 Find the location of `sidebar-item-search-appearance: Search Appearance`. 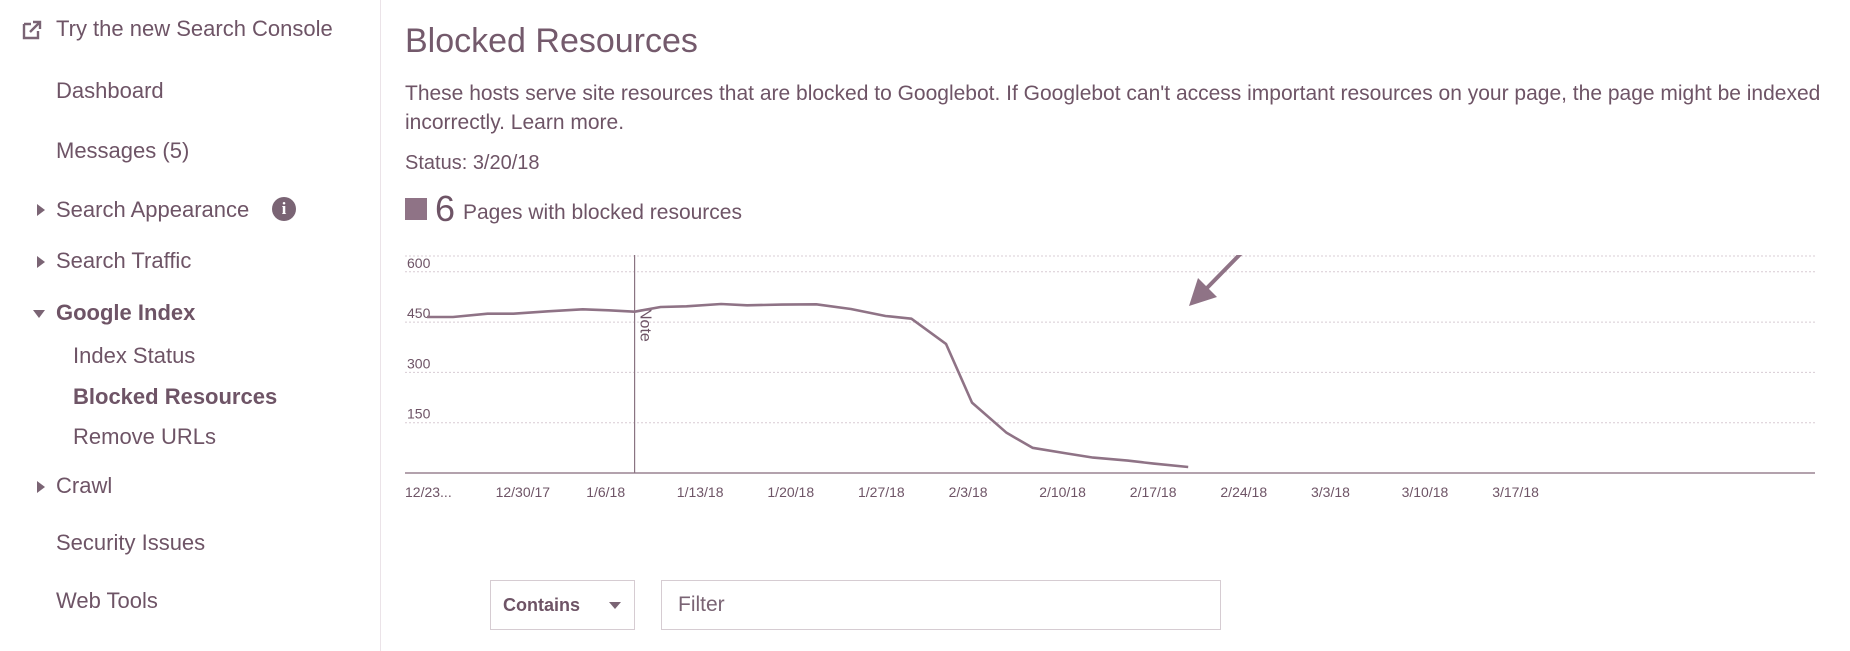

sidebar-item-search-appearance: Search Appearance is located at coordinates (152, 210).